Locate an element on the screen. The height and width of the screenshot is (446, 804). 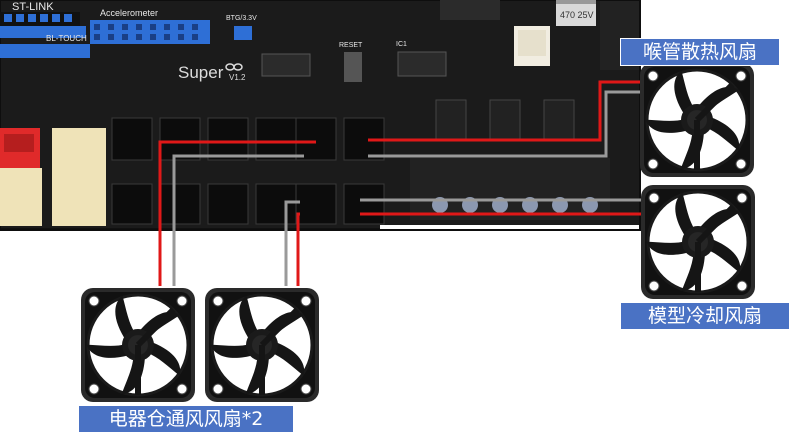
electronics-fan-2-icon is located at coordinates (262, 345).